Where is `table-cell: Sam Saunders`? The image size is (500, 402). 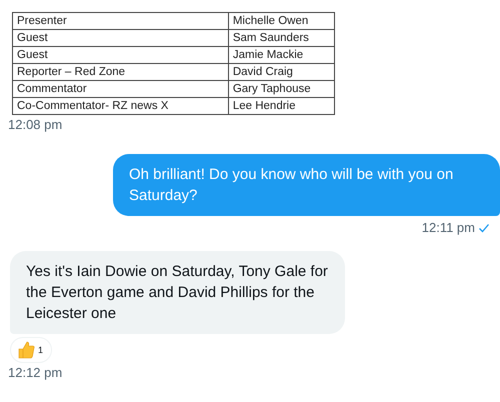
table-cell: Sam Saunders is located at coordinates (281, 38).